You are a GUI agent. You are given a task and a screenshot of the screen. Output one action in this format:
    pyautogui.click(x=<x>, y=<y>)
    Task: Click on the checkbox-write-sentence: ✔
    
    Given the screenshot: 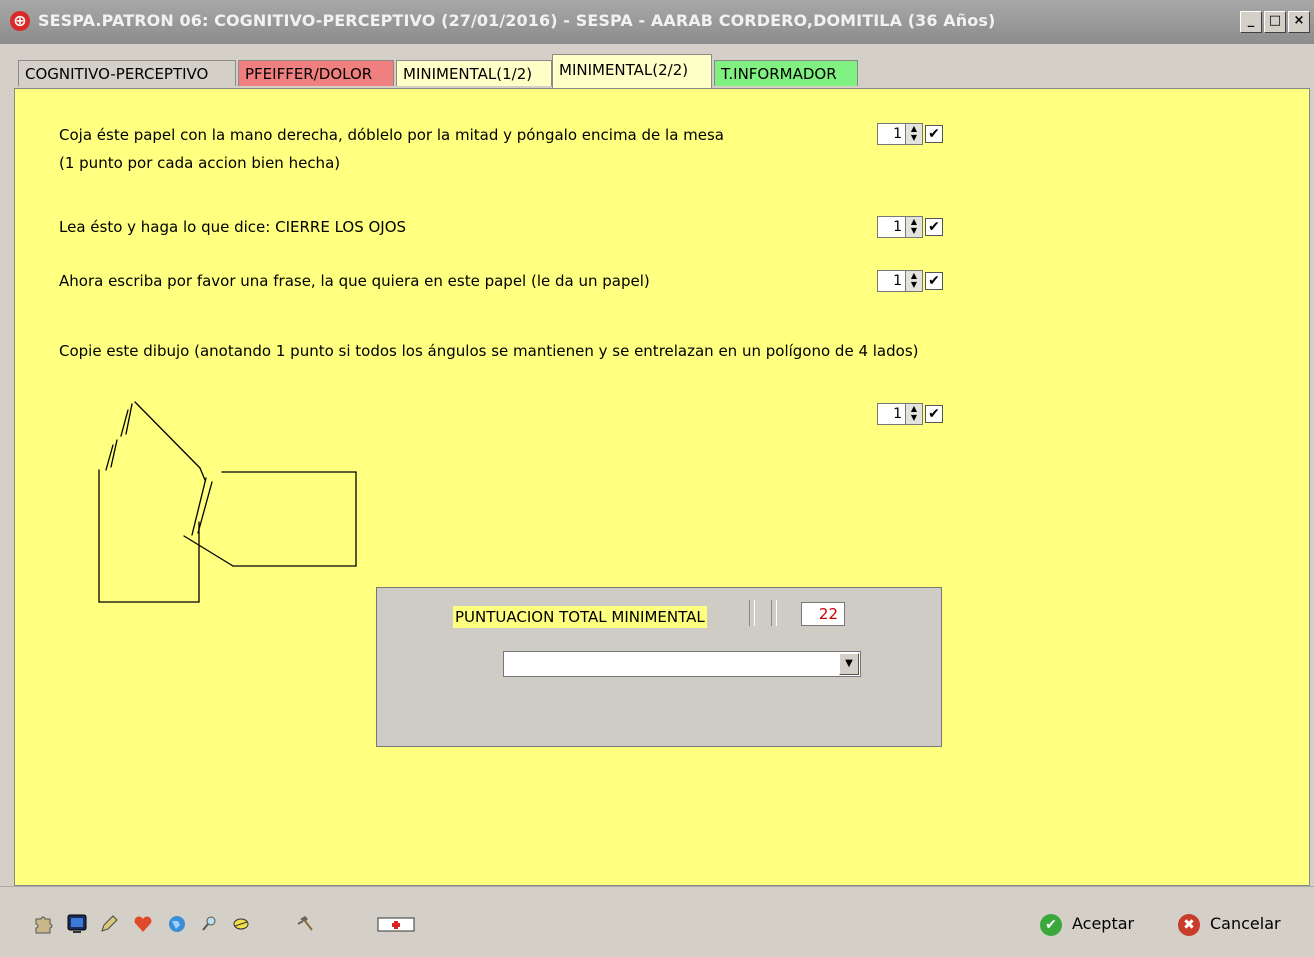 What is the action you would take?
    pyautogui.click(x=934, y=281)
    